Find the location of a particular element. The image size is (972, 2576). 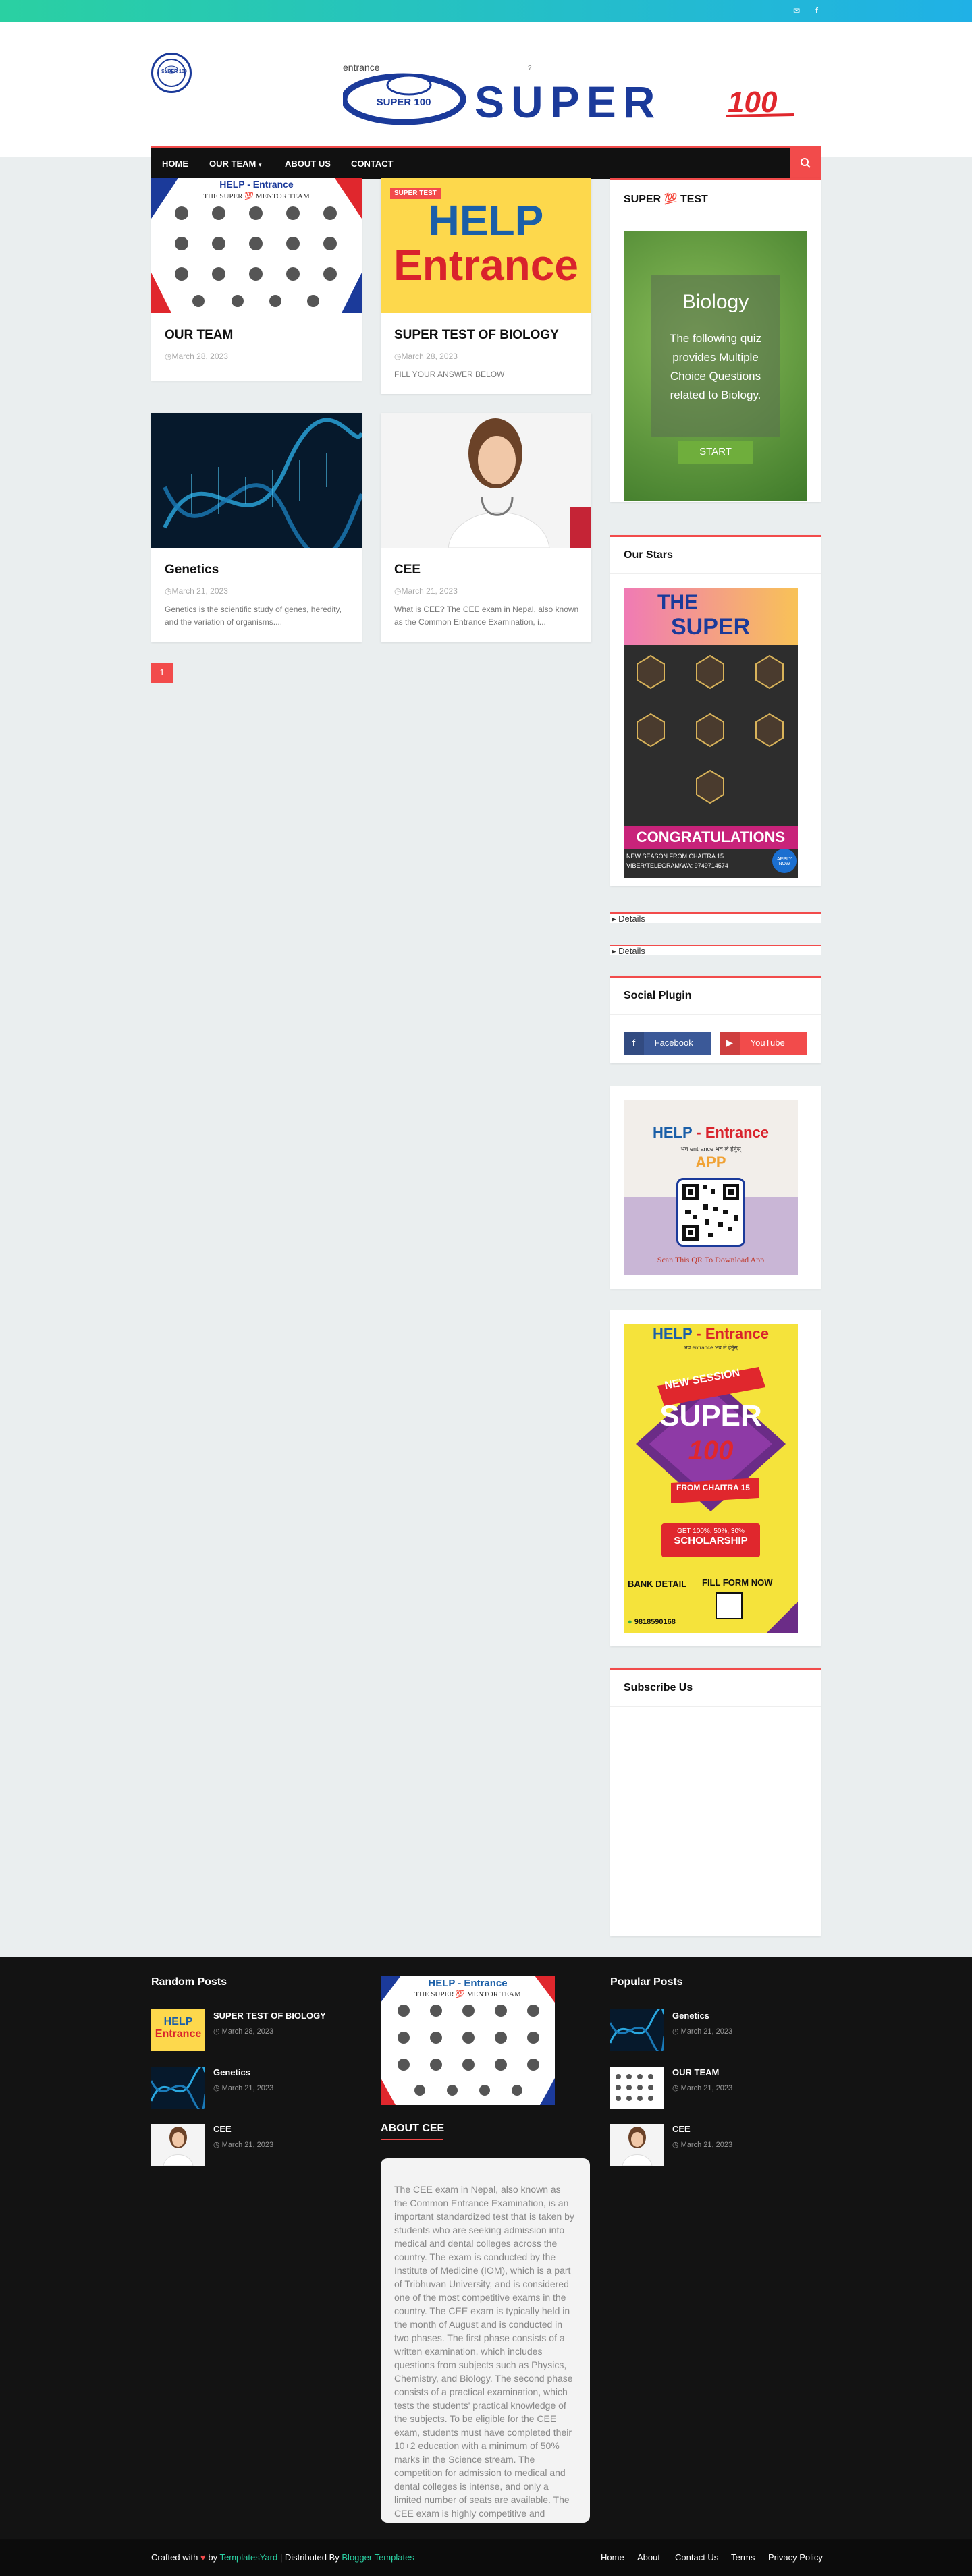

footer-team-subtitle: THE SUPER 💯 MENTOR TEAM is located at coordinates (468, 1994).